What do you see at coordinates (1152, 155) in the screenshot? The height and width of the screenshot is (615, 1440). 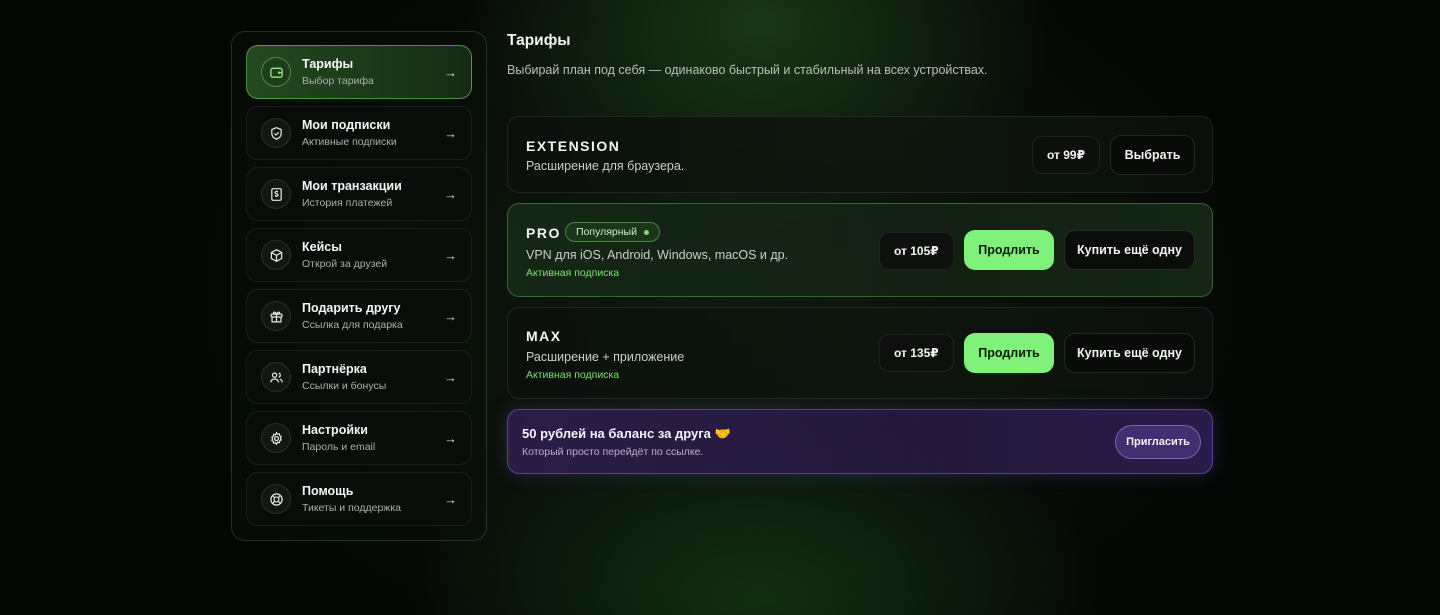 I see `select-plan-button: Выбрать` at bounding box center [1152, 155].